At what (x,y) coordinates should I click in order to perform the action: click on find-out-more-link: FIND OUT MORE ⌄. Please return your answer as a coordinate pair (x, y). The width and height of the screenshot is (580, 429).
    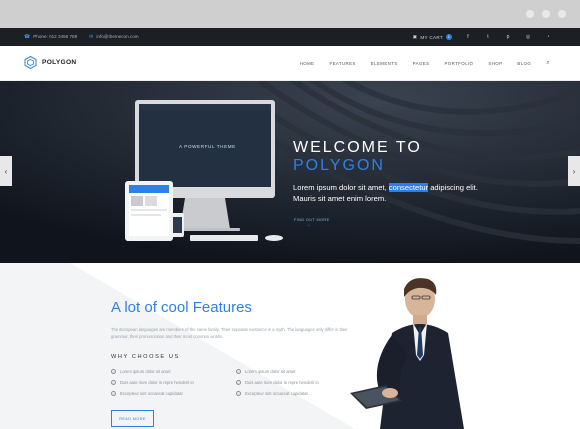
    Looking at the image, I should click on (312, 222).